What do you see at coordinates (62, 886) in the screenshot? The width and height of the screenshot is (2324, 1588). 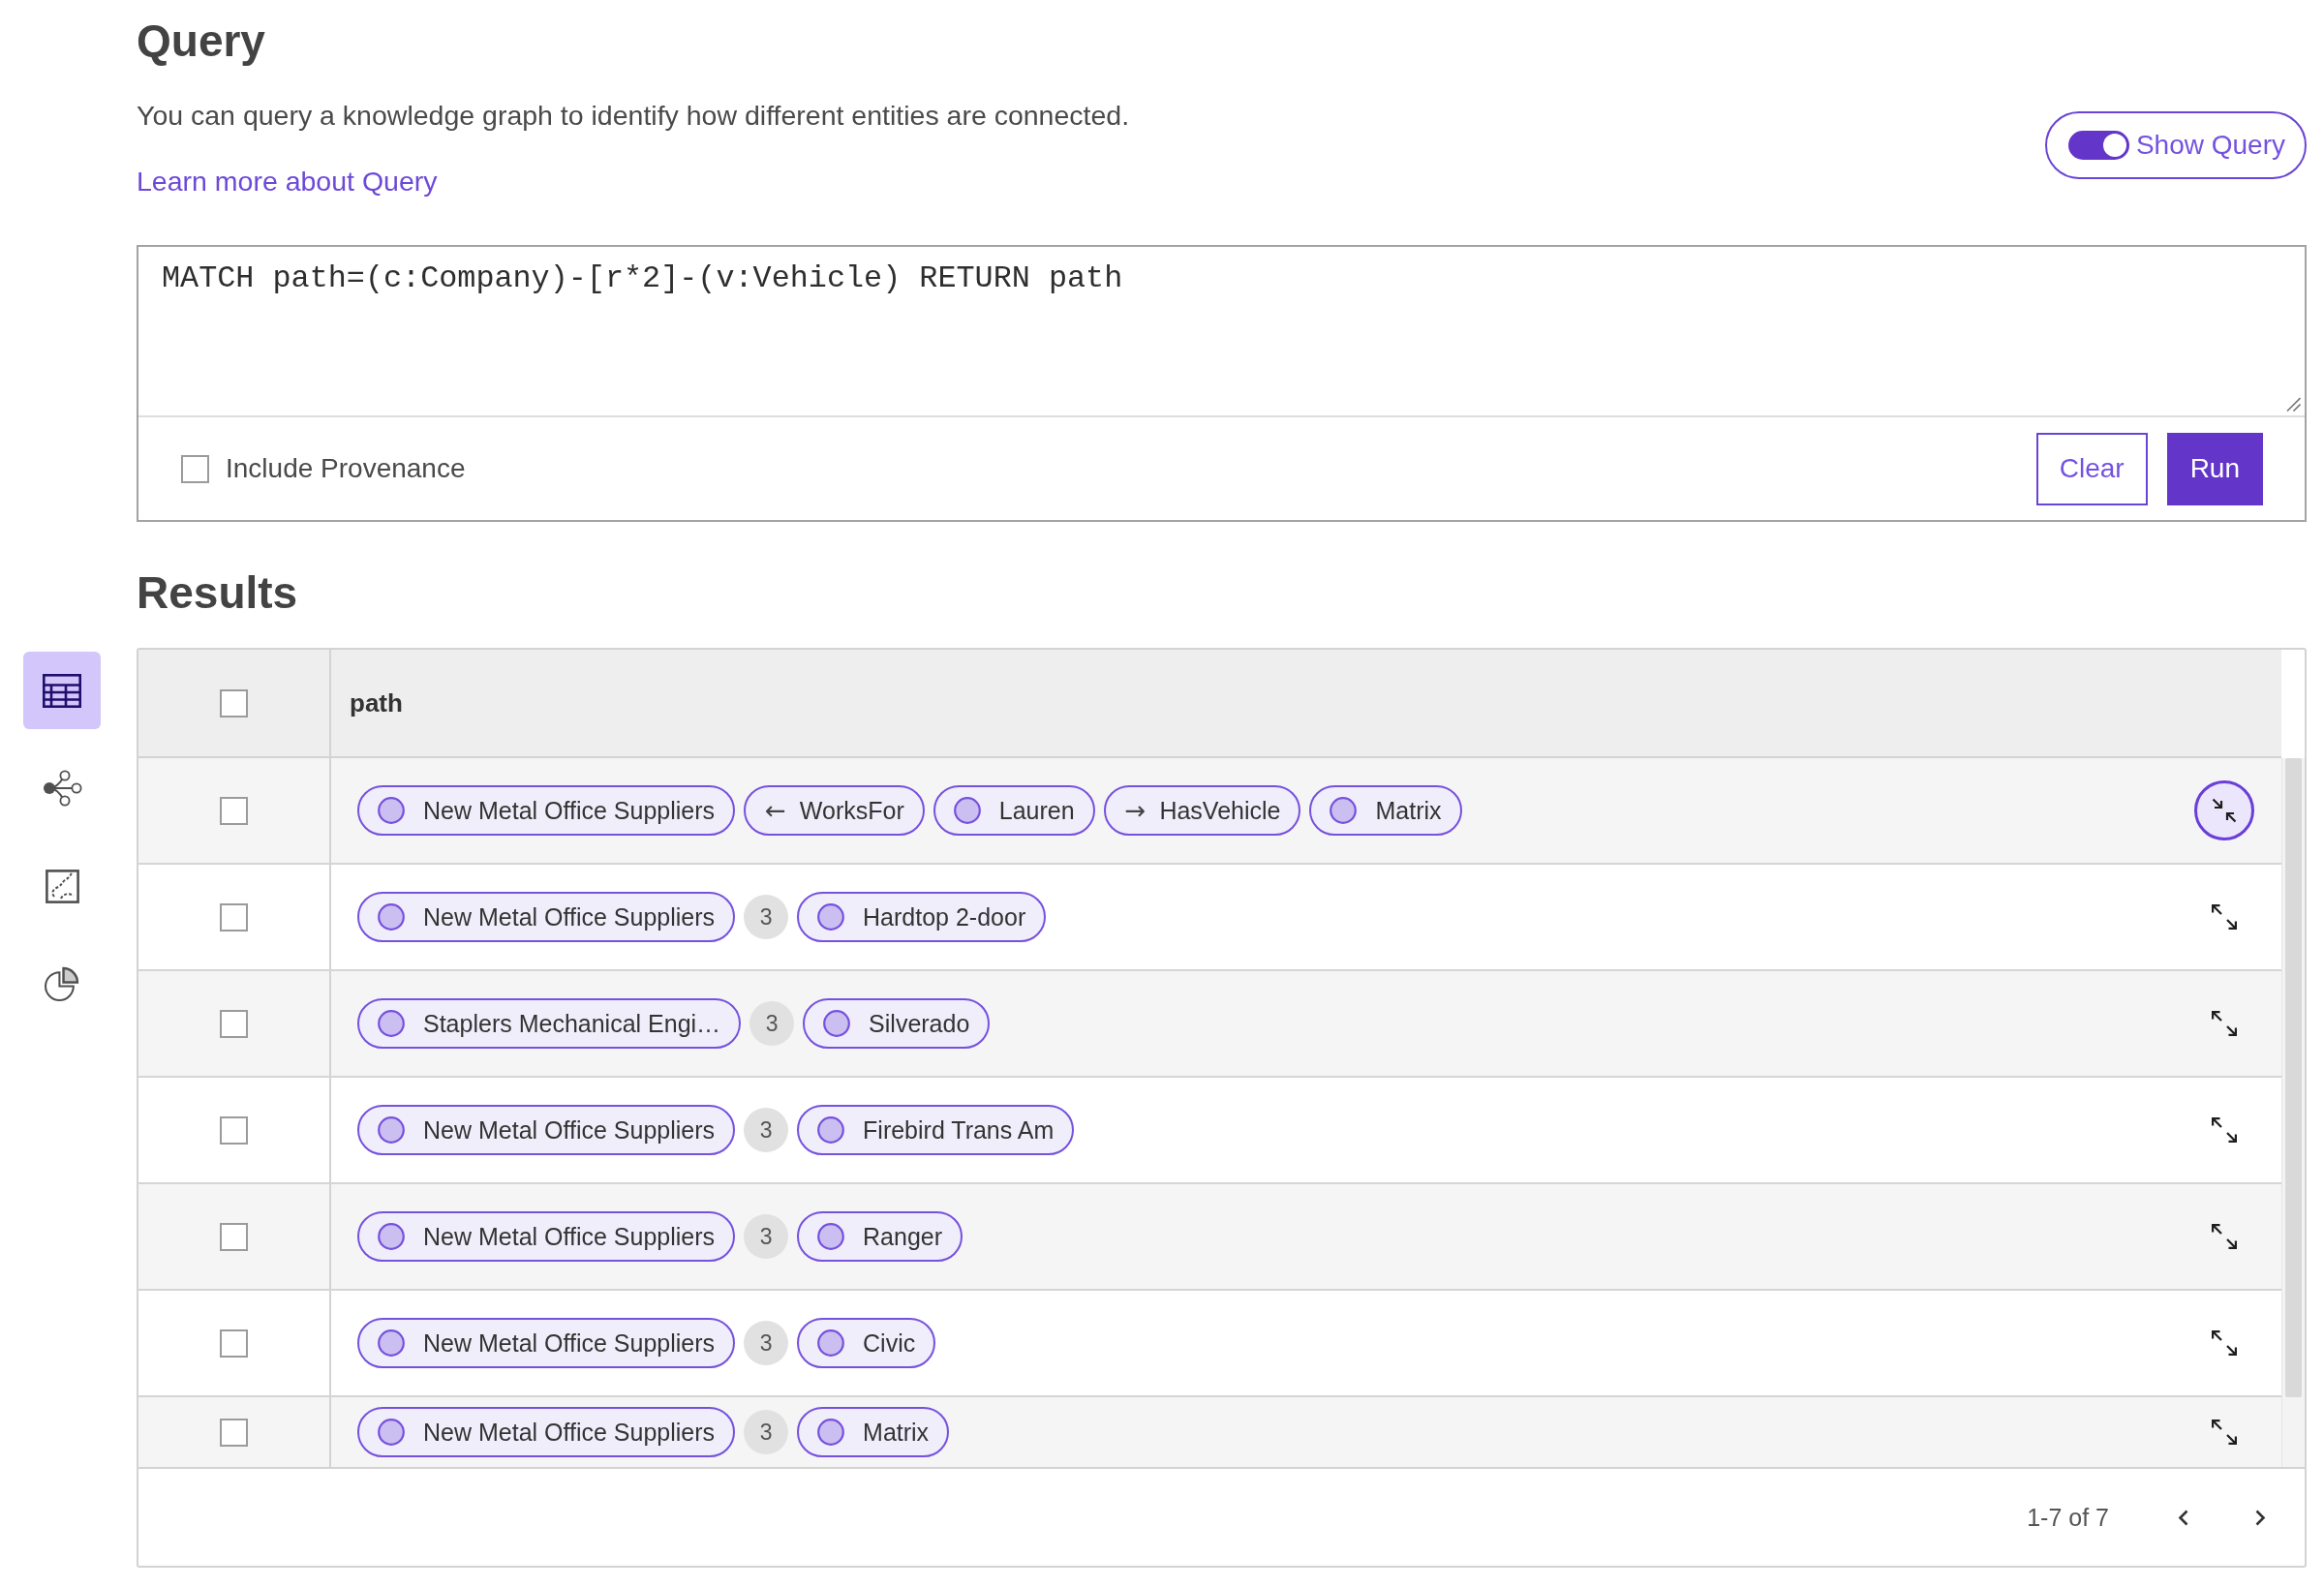 I see `map-icon` at bounding box center [62, 886].